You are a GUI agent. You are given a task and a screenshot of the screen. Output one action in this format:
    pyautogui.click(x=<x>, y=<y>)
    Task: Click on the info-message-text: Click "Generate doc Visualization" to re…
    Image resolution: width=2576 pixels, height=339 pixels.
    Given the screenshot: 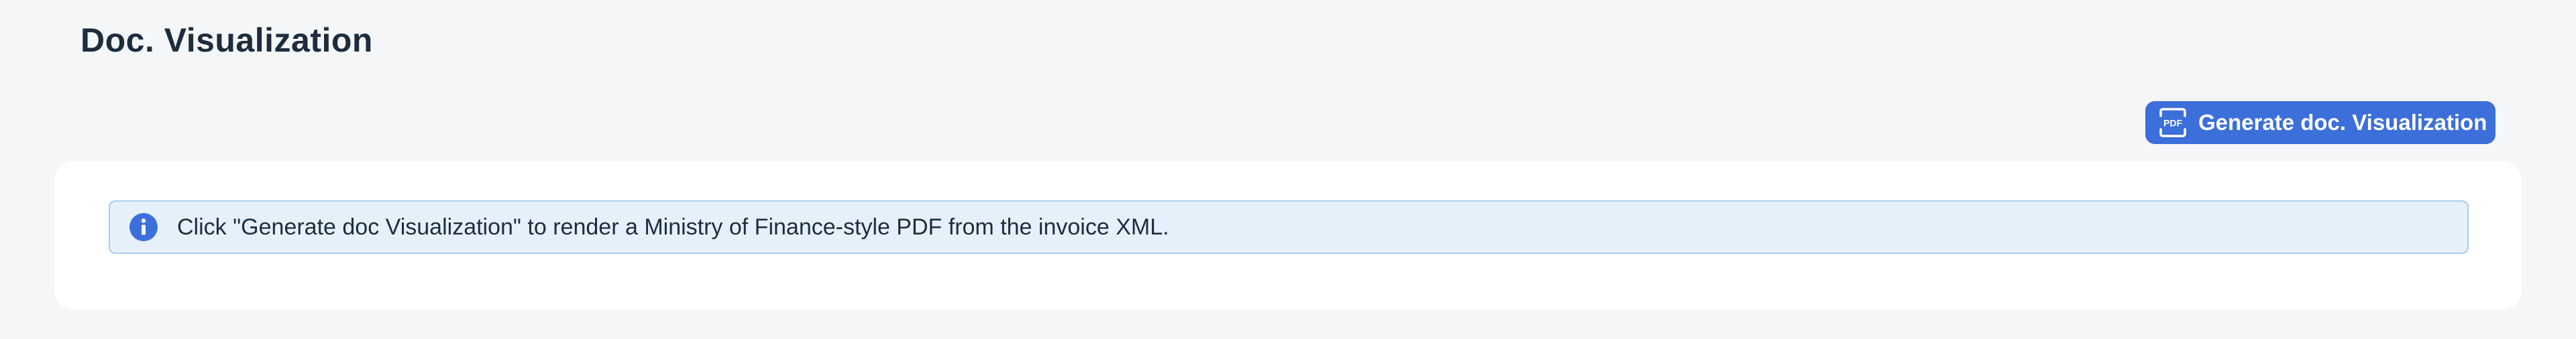 What is the action you would take?
    pyautogui.click(x=673, y=227)
    